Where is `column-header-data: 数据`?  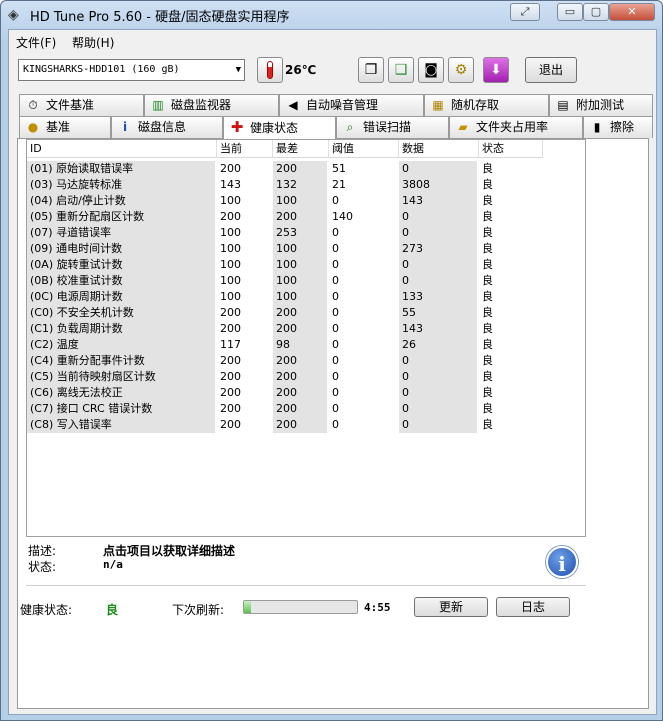 column-header-data: 数据 is located at coordinates (439, 149).